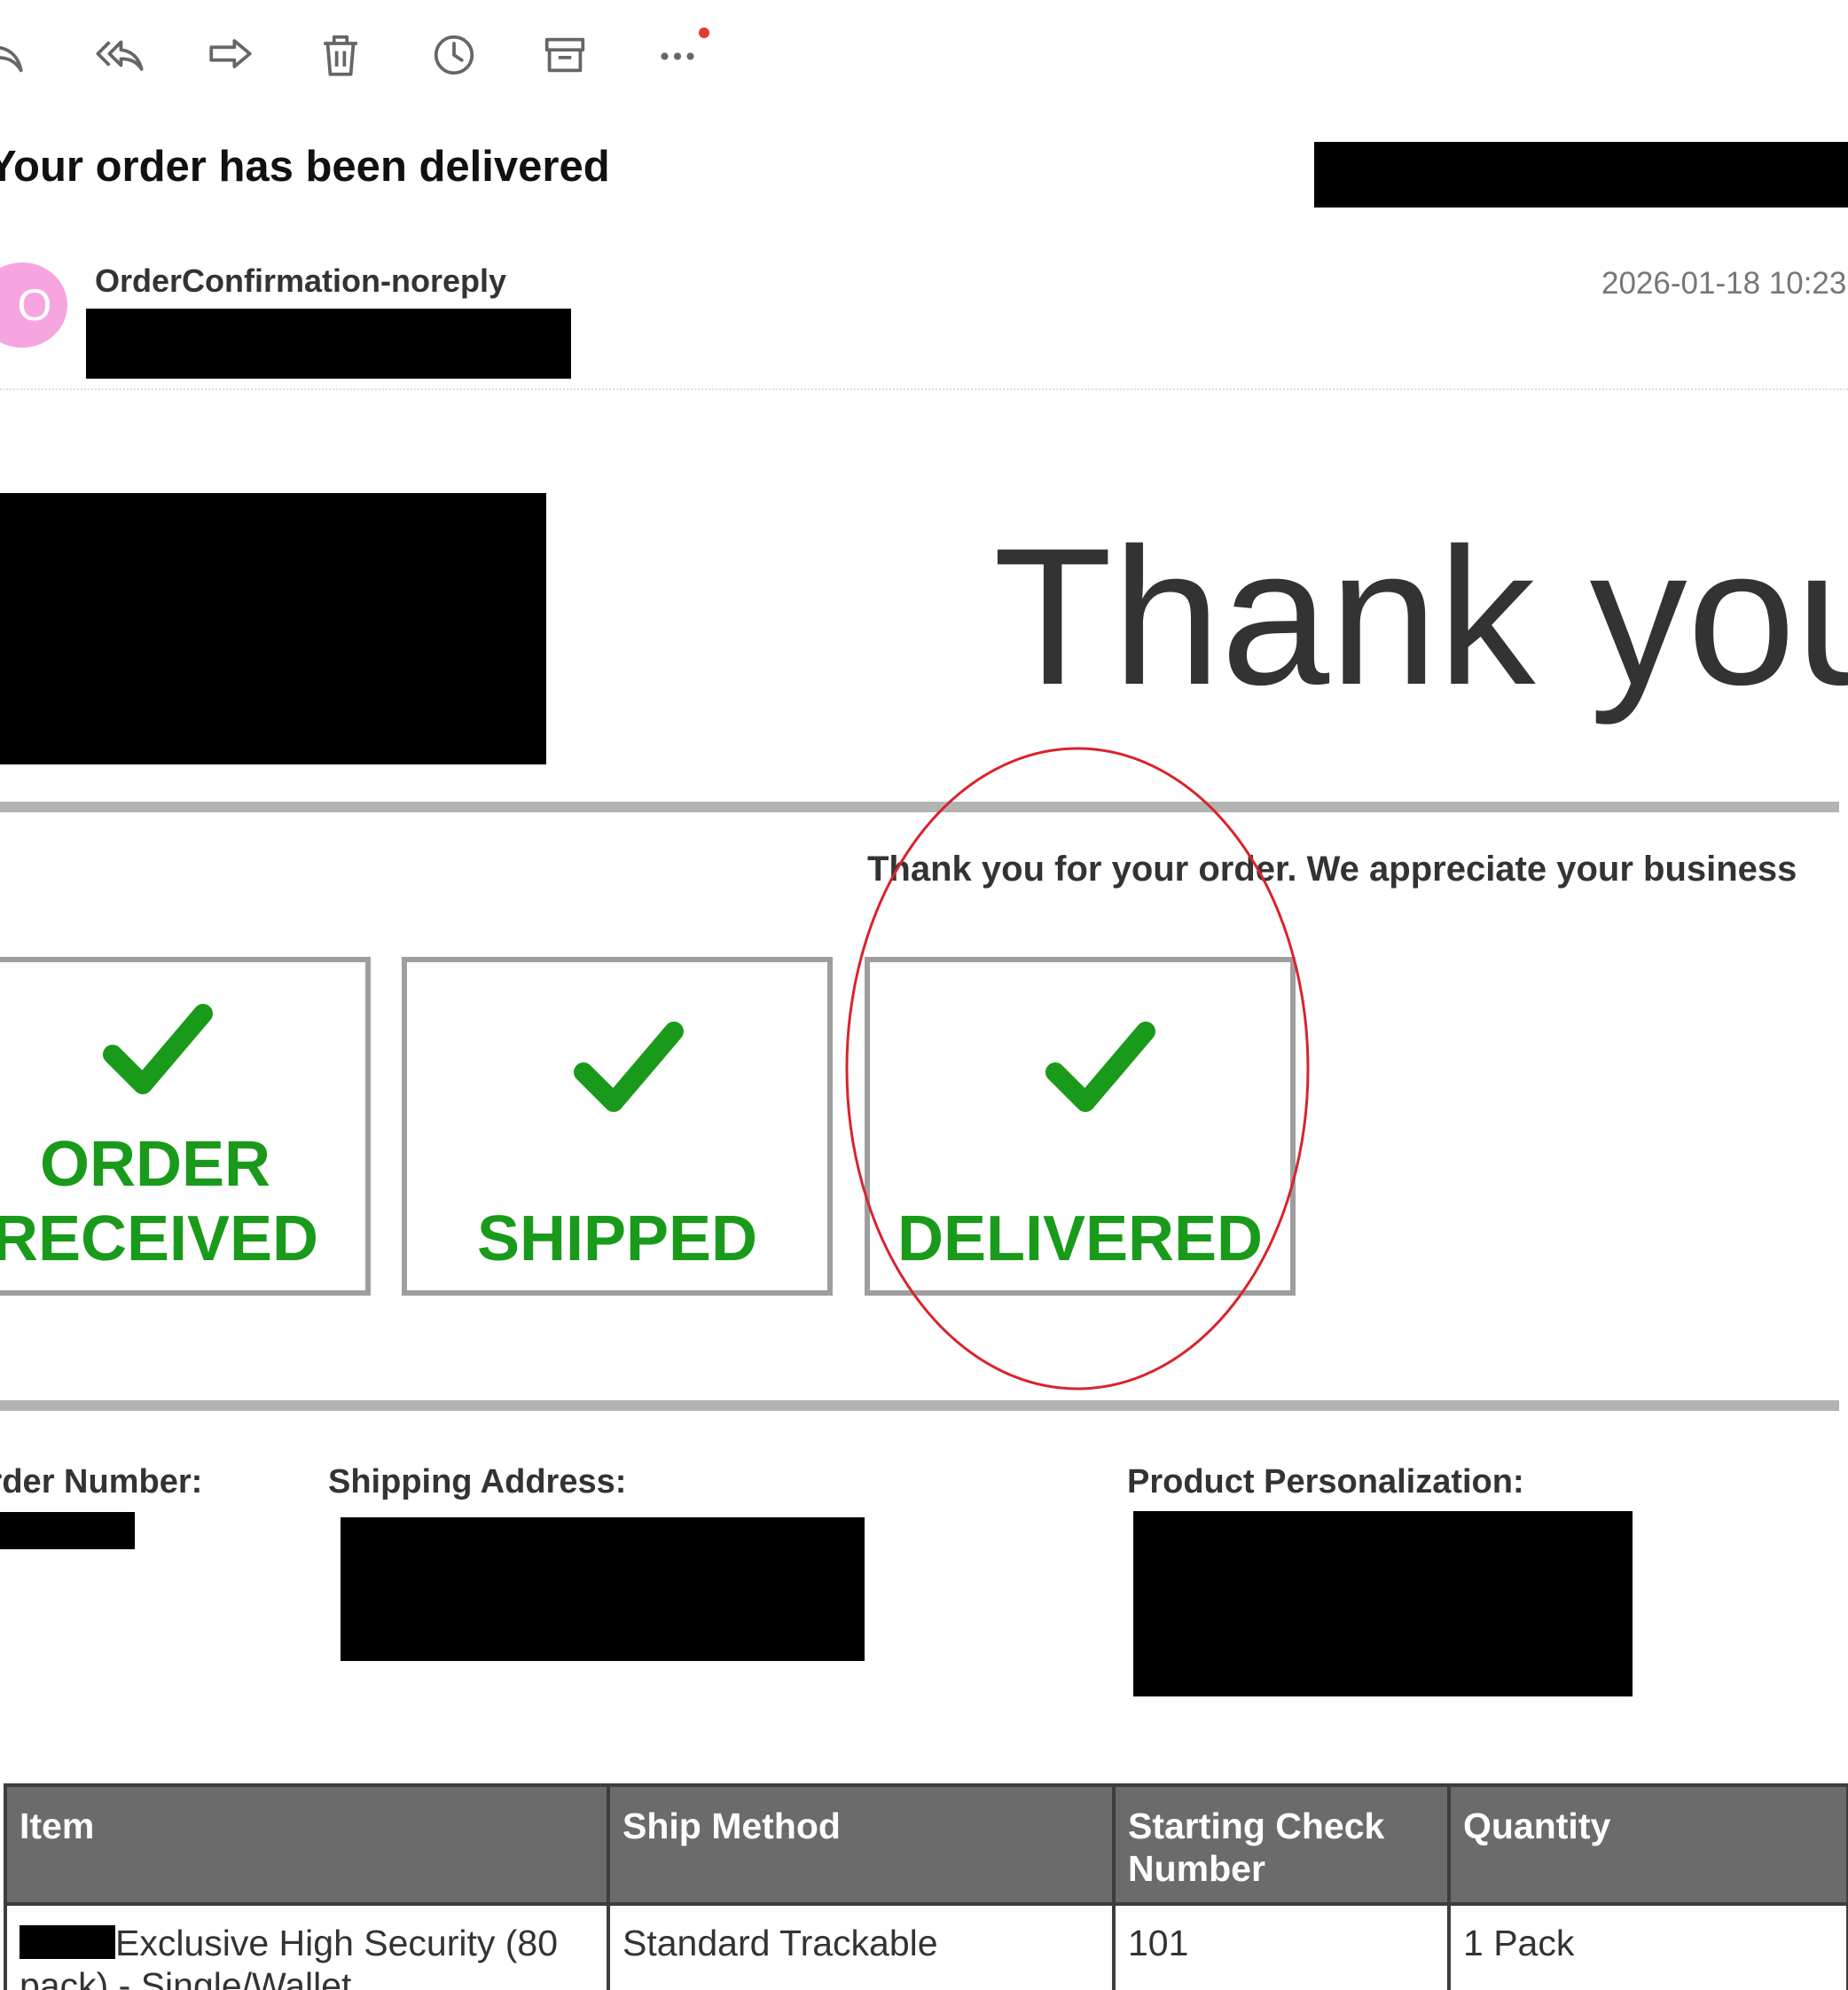  Describe the element at coordinates (300, 281) in the screenshot. I see `sender-name: OrderConfirmation-noreply` at that location.